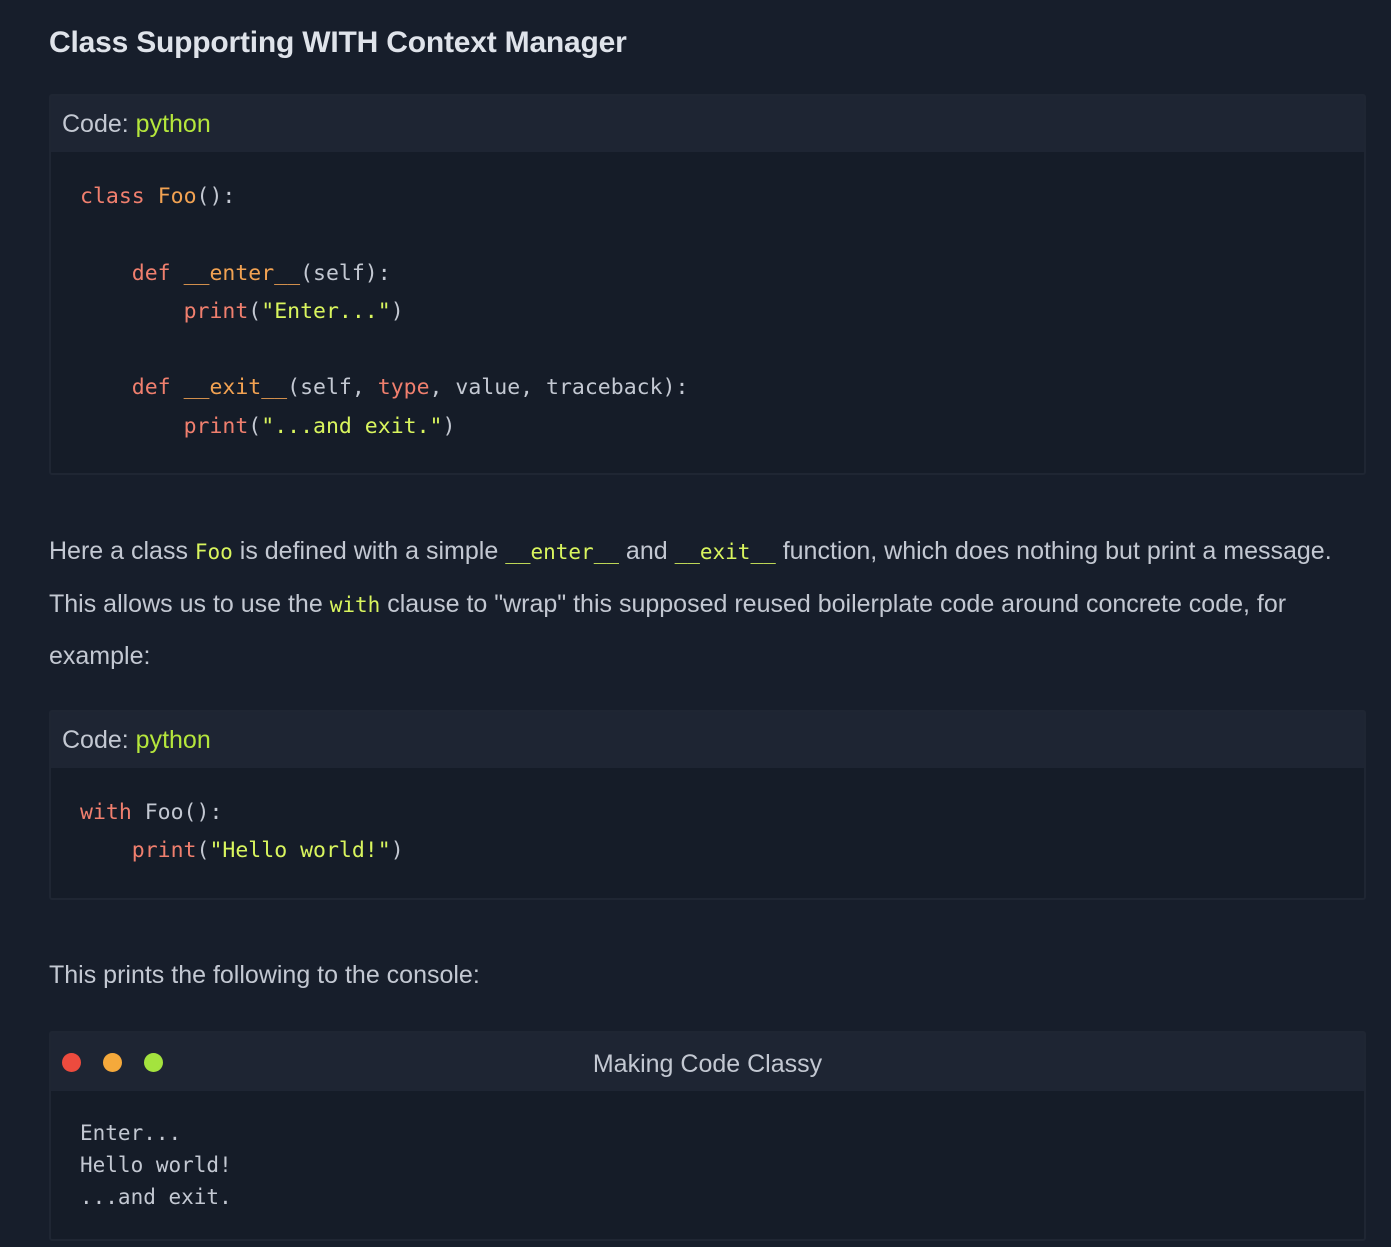  Describe the element at coordinates (725, 552) in the screenshot. I see `inline-code-exit: __exit__` at that location.